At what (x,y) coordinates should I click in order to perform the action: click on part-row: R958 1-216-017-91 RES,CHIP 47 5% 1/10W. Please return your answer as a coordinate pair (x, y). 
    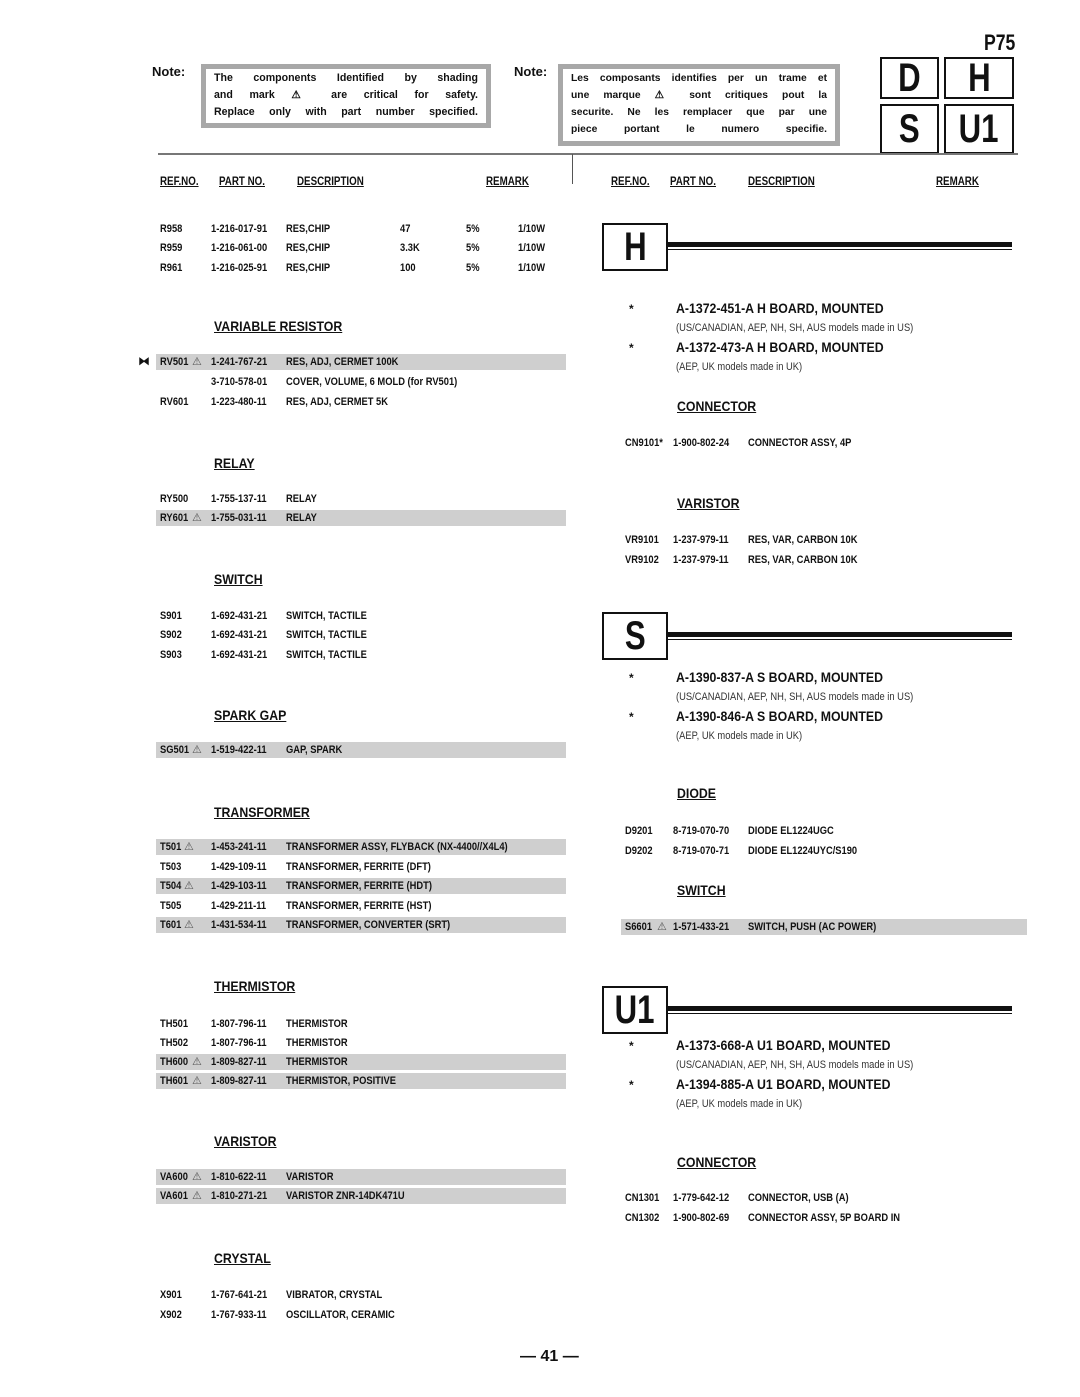
    Looking at the image, I should click on (361, 229).